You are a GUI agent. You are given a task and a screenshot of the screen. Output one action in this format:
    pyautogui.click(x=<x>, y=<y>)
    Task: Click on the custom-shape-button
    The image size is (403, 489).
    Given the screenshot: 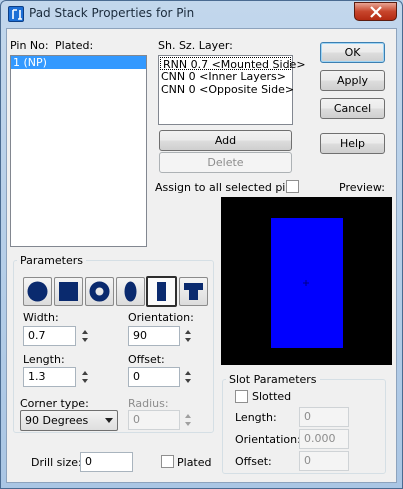 What is the action you would take?
    pyautogui.click(x=193, y=291)
    